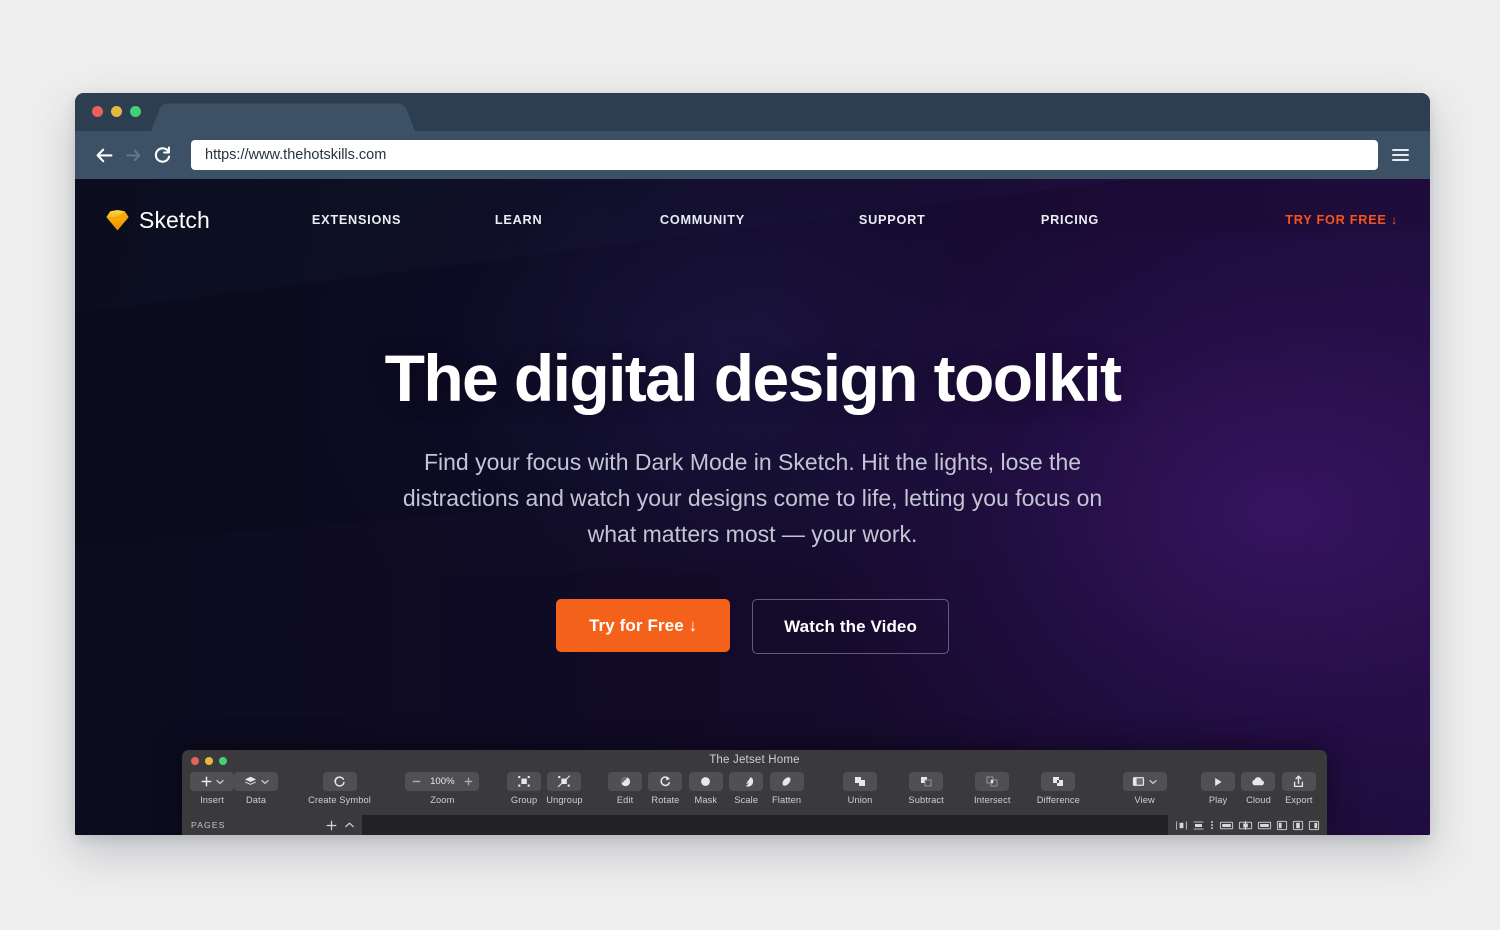  I want to click on nav-item-learn: LEARN, so click(577, 220).